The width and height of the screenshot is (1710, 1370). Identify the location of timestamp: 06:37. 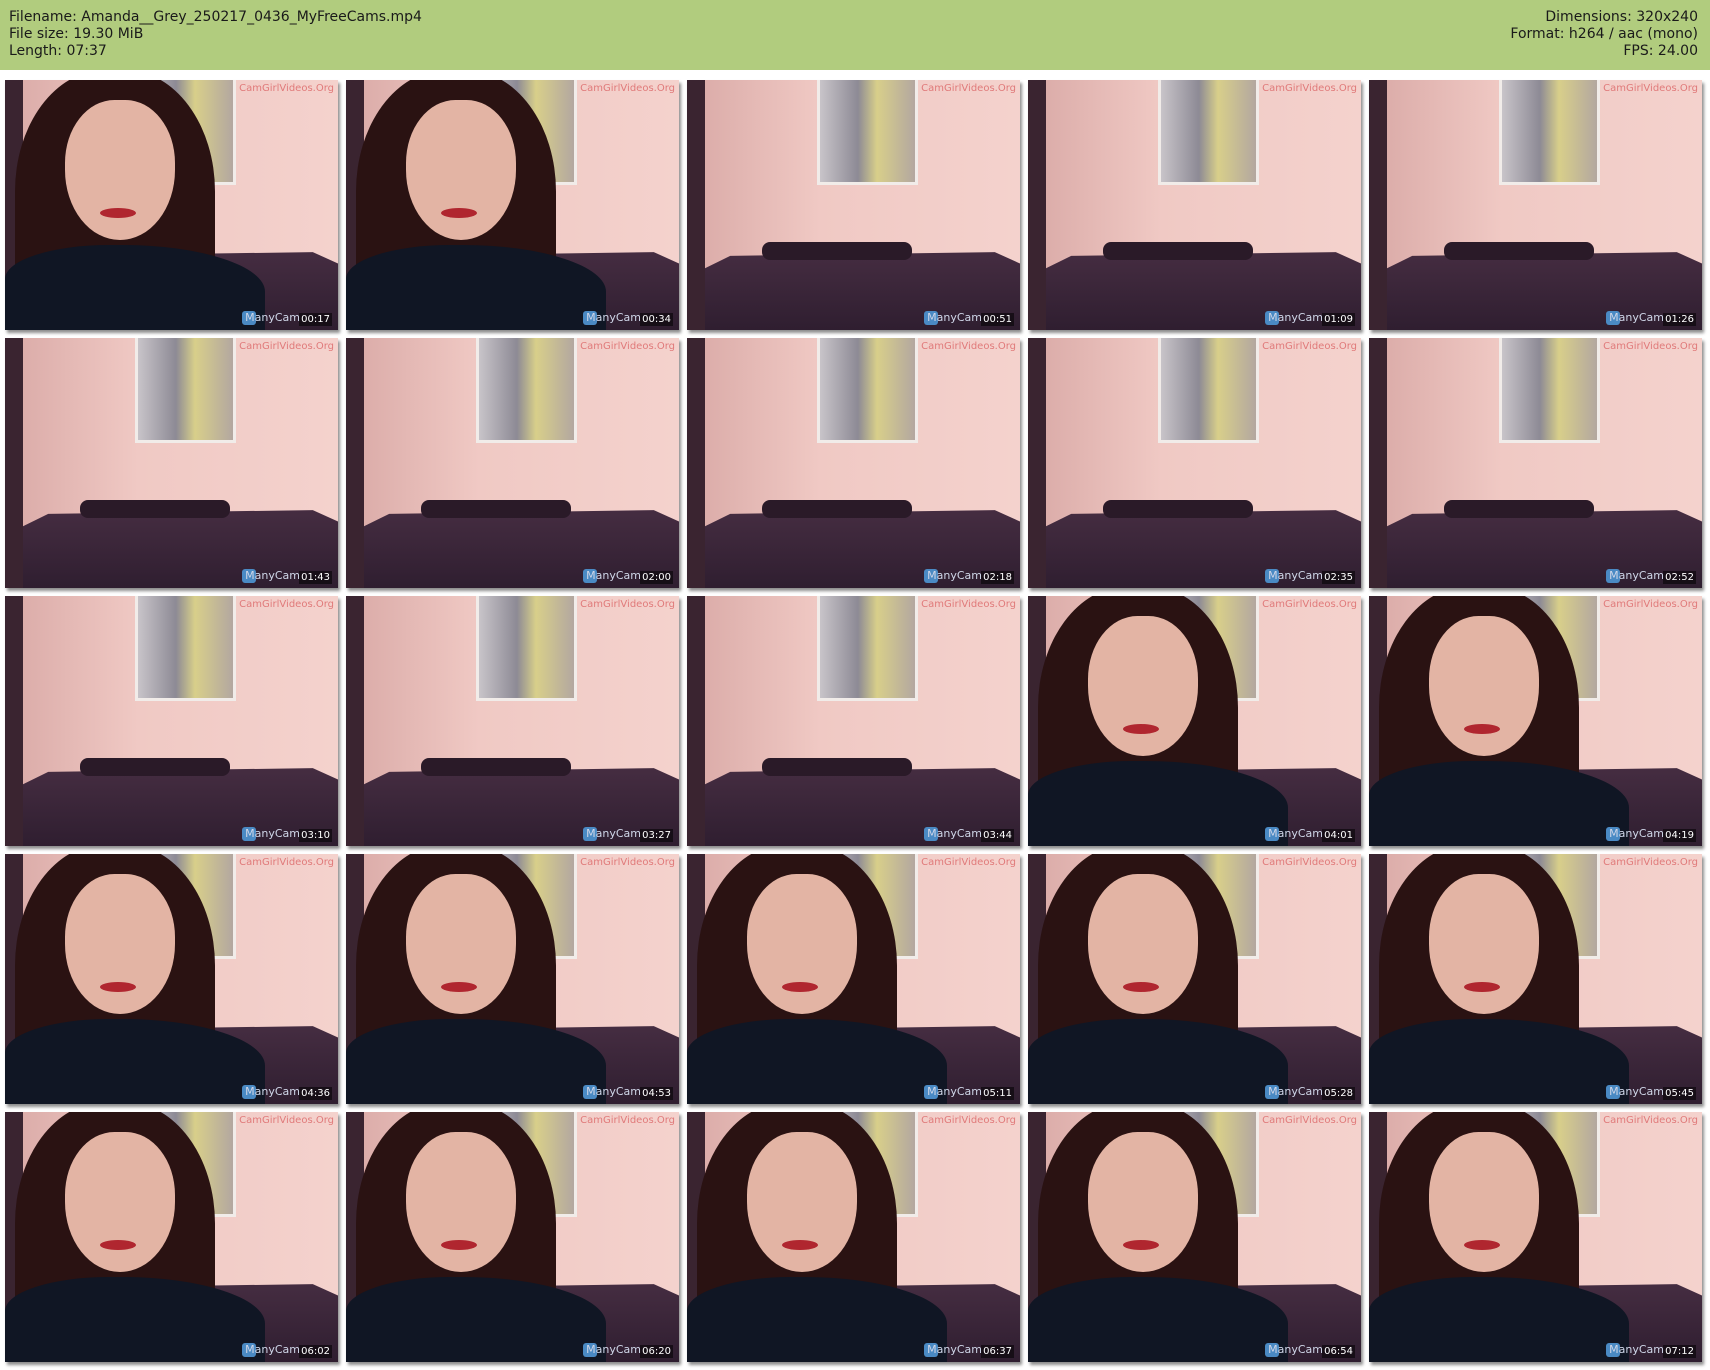
(997, 1351).